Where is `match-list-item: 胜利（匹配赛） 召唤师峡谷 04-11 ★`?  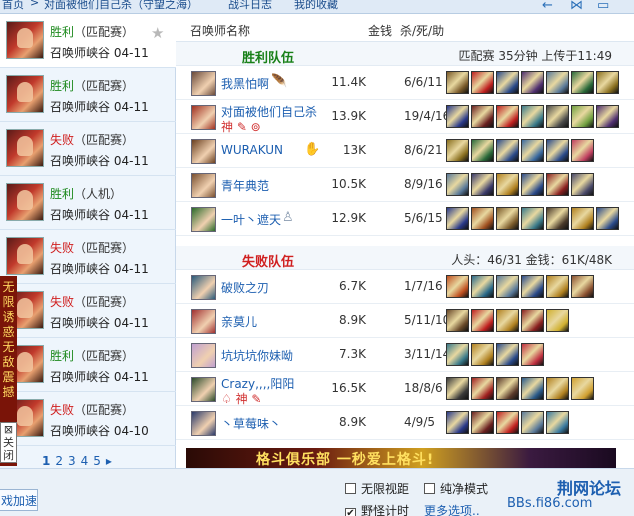
match-list-item: 胜利（匹配赛） 召唤师峡谷 04-11 ★ is located at coordinates (88, 41).